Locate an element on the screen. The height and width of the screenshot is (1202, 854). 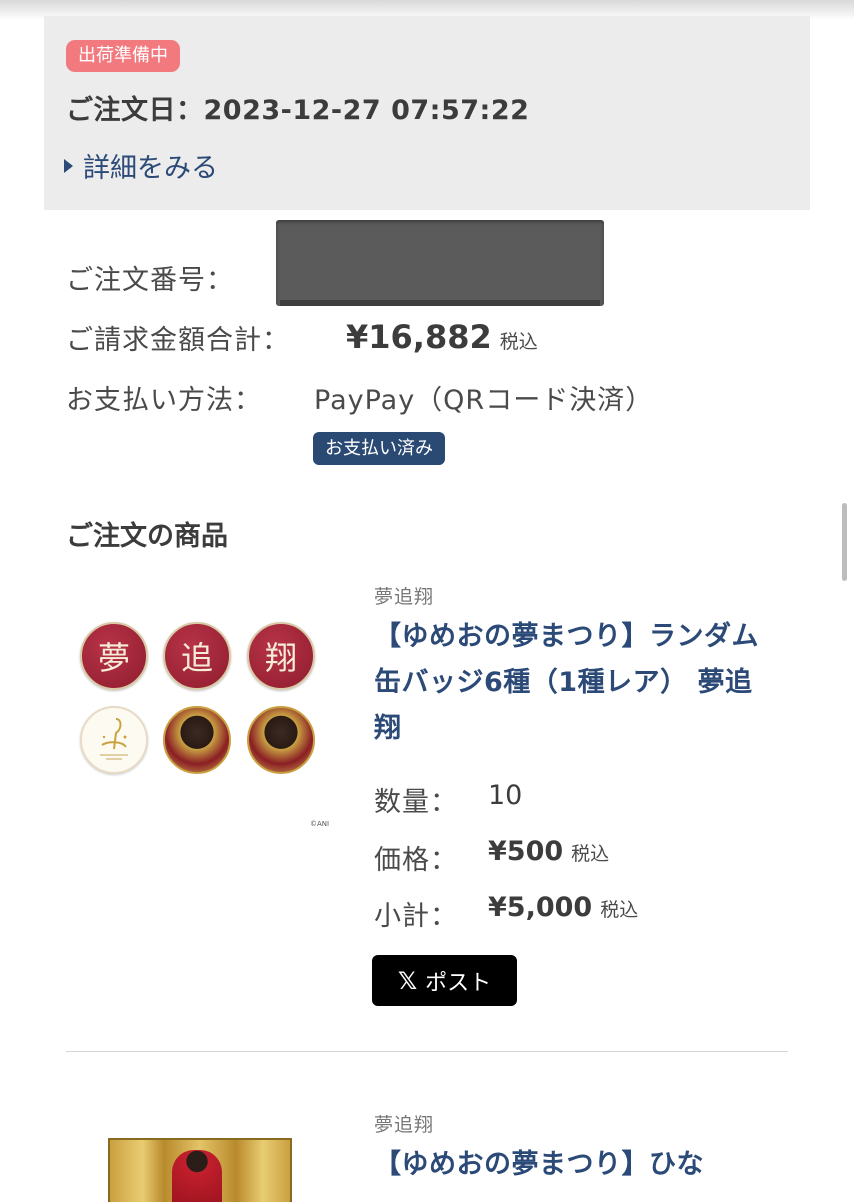
illustration-badge is located at coordinates (114, 740).